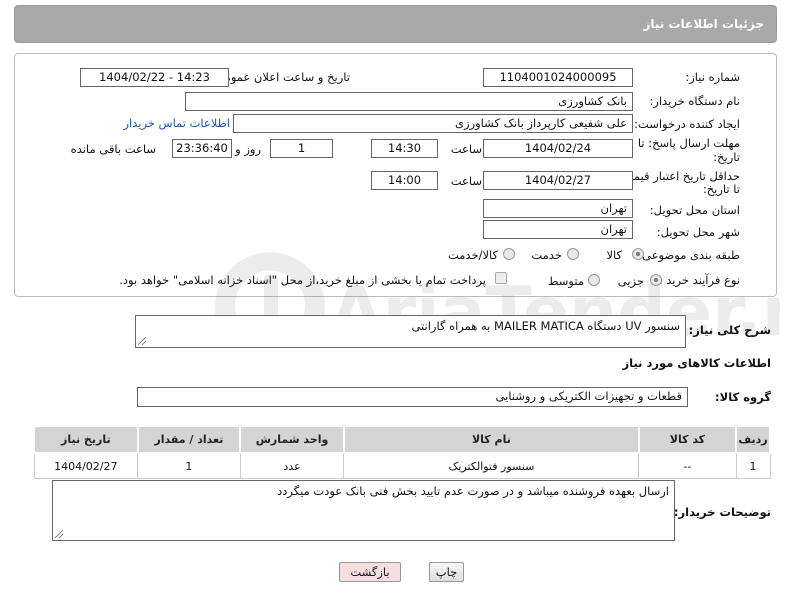  Describe the element at coordinates (189, 465) in the screenshot. I see `cell-quantity: 1` at that location.